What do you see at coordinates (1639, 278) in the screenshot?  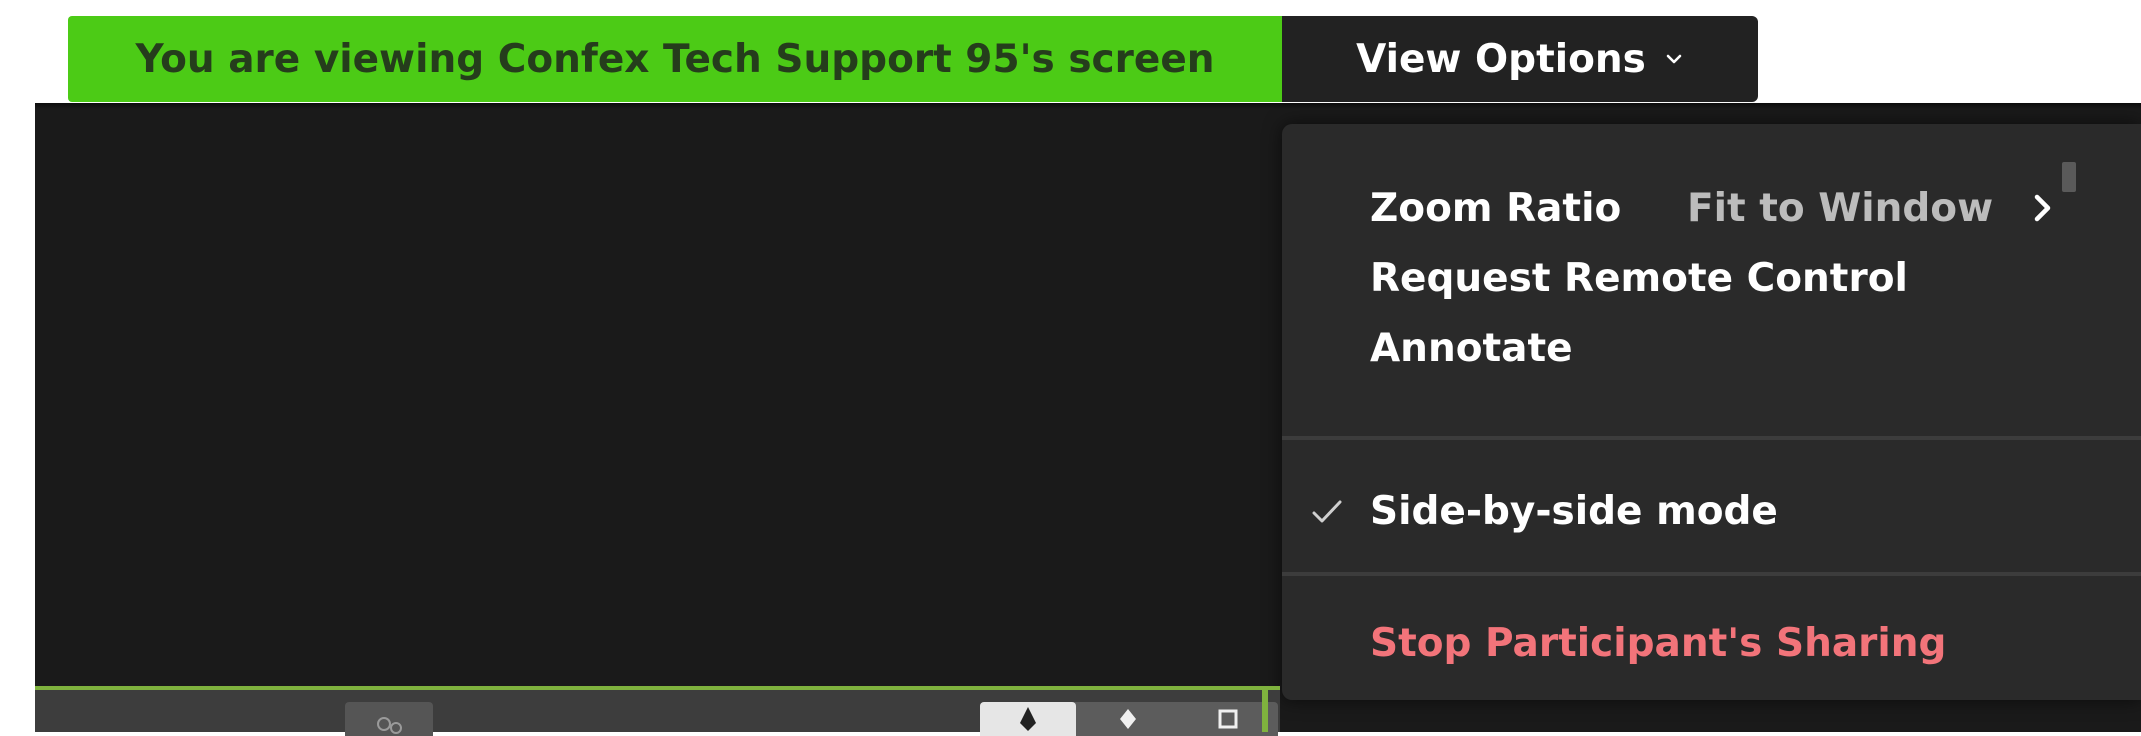 I see `request-remote-control-label: Request Remote Control` at bounding box center [1639, 278].